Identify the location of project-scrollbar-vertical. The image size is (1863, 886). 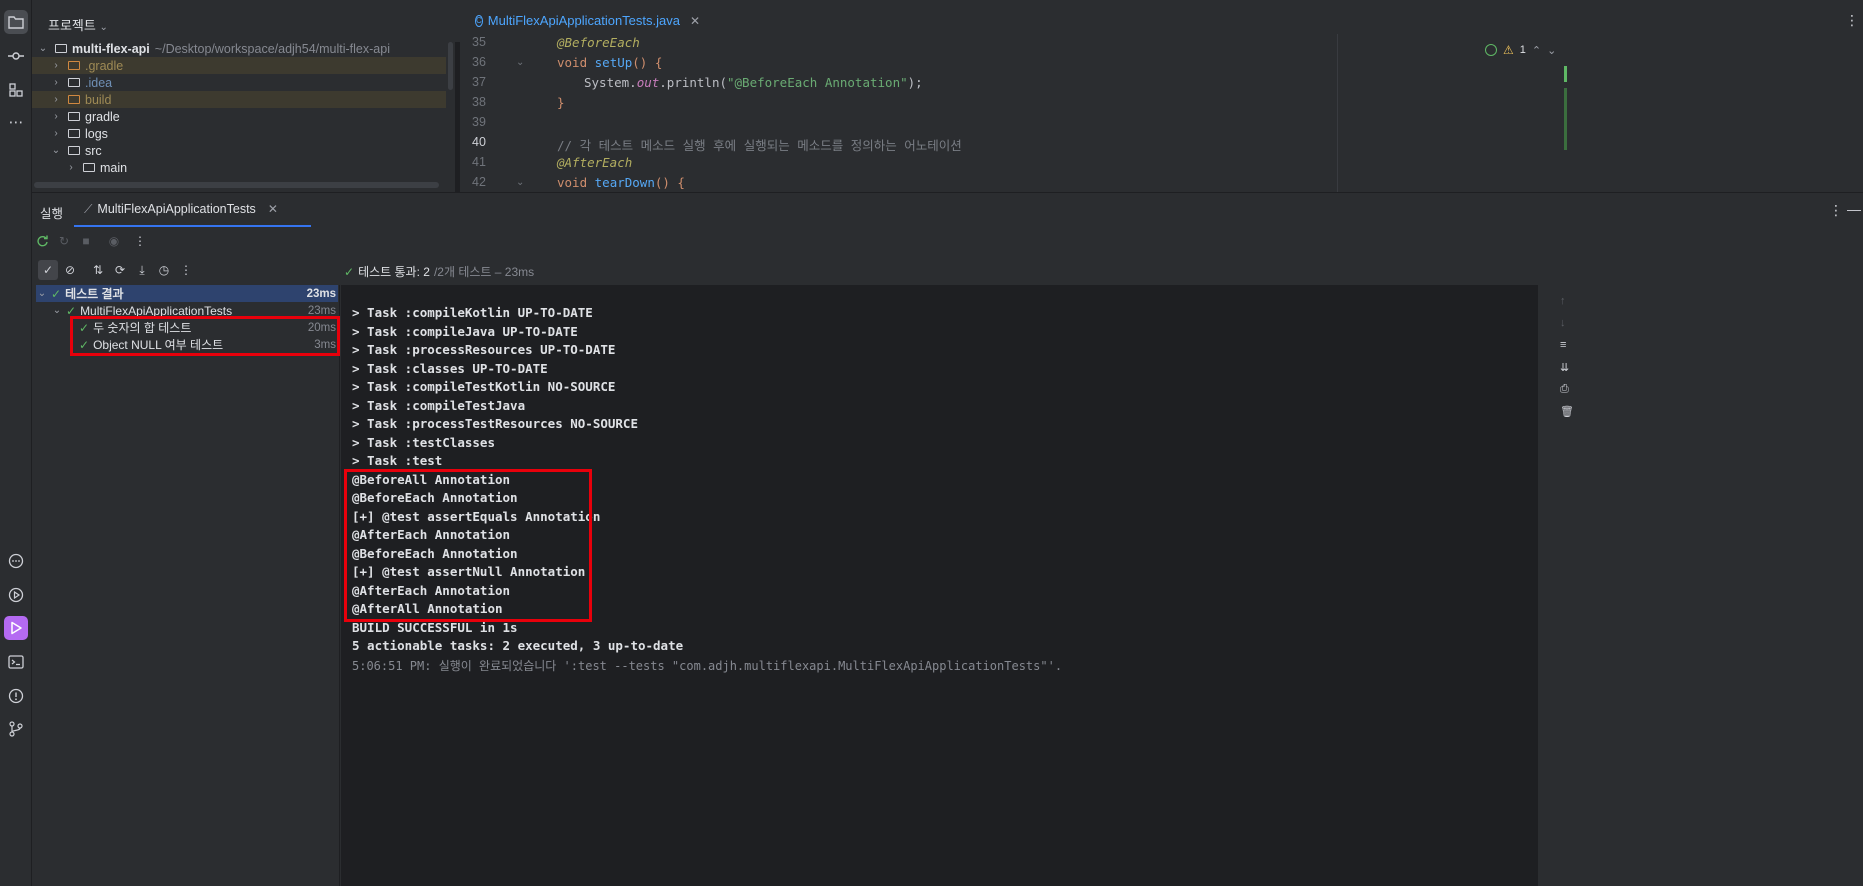
(450, 66).